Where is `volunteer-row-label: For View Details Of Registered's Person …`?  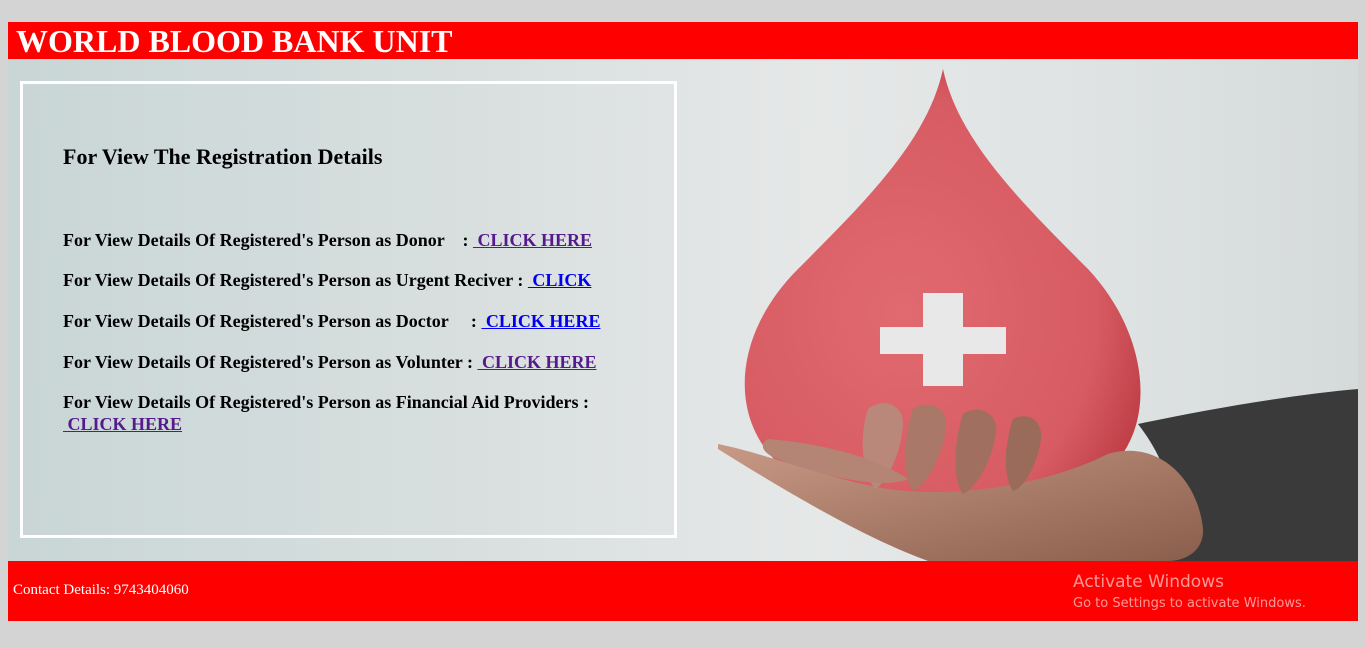
volunteer-row-label: For View Details Of Registered's Person … is located at coordinates (270, 362).